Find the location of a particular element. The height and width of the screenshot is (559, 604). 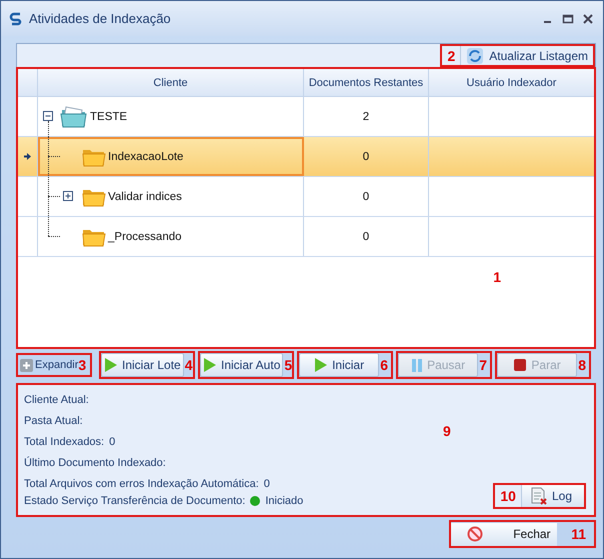

callout-number: 4 is located at coordinates (189, 365).